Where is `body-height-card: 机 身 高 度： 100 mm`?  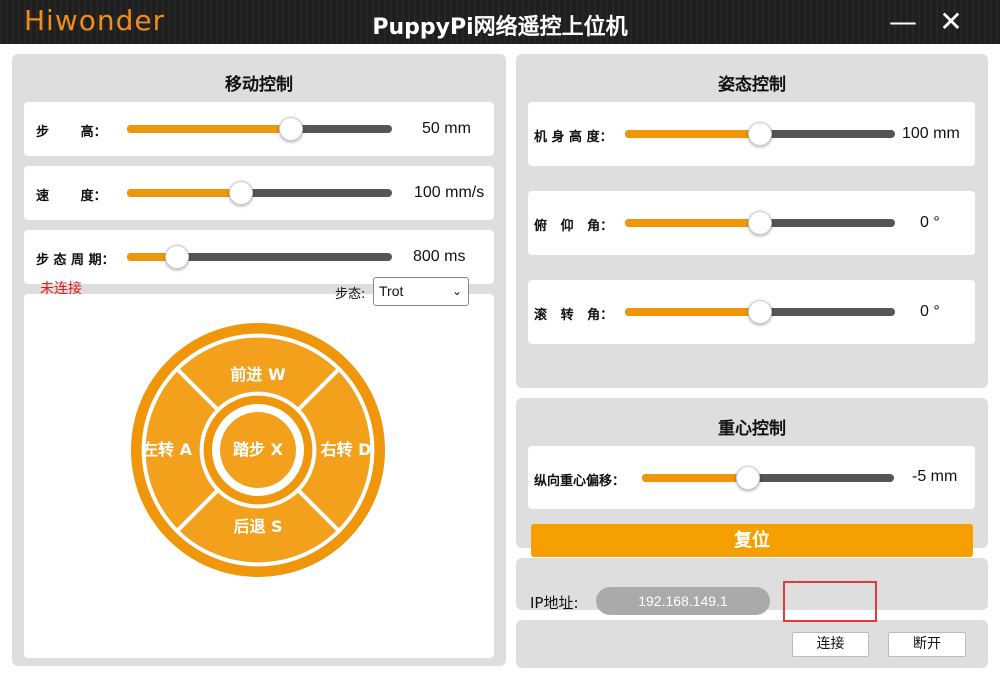
body-height-card: 机 身 高 度： 100 mm is located at coordinates (751, 134).